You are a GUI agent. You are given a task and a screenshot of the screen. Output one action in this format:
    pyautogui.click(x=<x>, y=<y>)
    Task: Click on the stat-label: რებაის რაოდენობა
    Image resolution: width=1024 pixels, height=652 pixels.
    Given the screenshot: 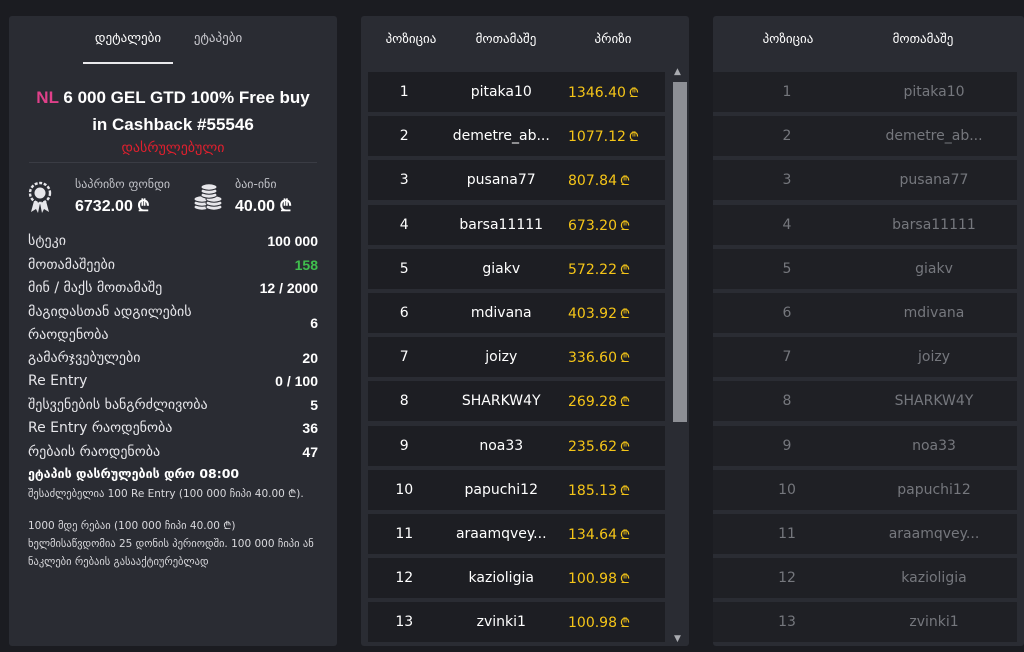 What is the action you would take?
    pyautogui.click(x=94, y=451)
    